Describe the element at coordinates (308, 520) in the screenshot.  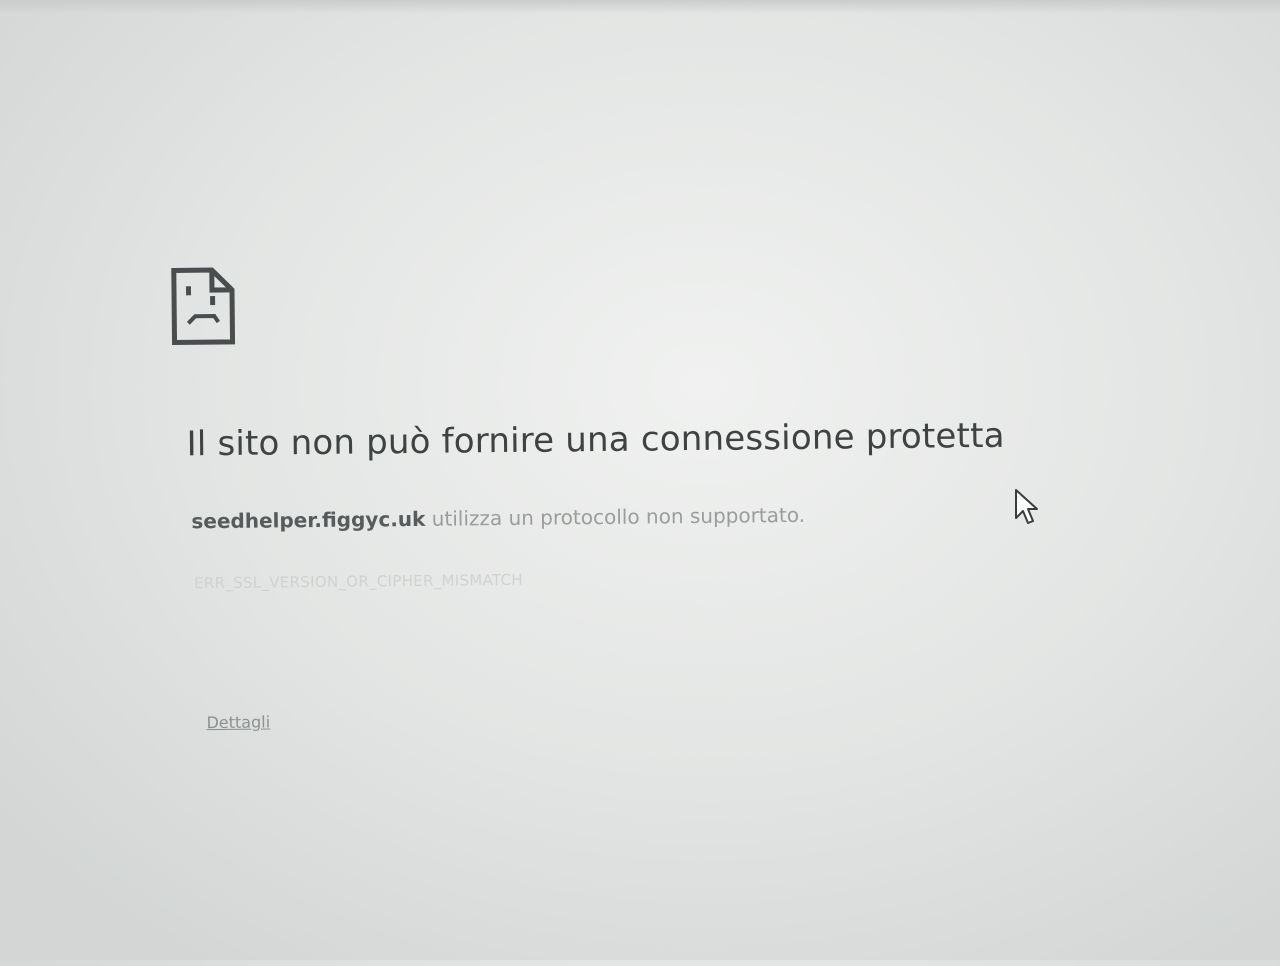
I see `site-domain: seedhelper.figgyc.uk` at that location.